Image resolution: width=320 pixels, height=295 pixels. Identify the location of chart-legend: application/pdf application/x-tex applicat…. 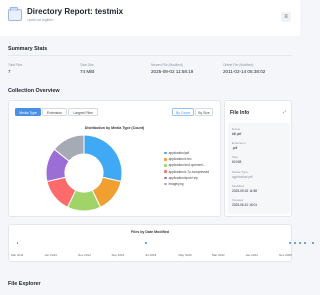
(186, 168).